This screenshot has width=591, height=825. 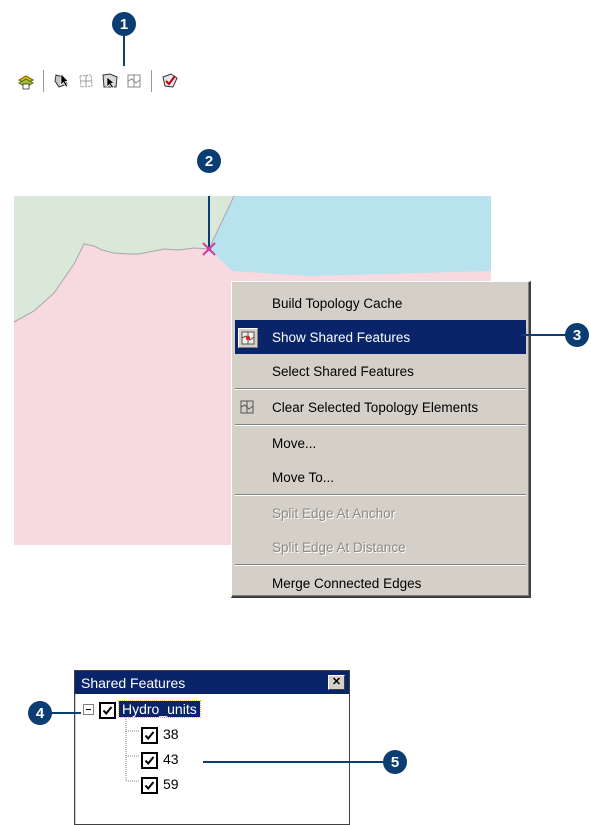 I want to click on topology-element-icon, so click(x=86, y=81).